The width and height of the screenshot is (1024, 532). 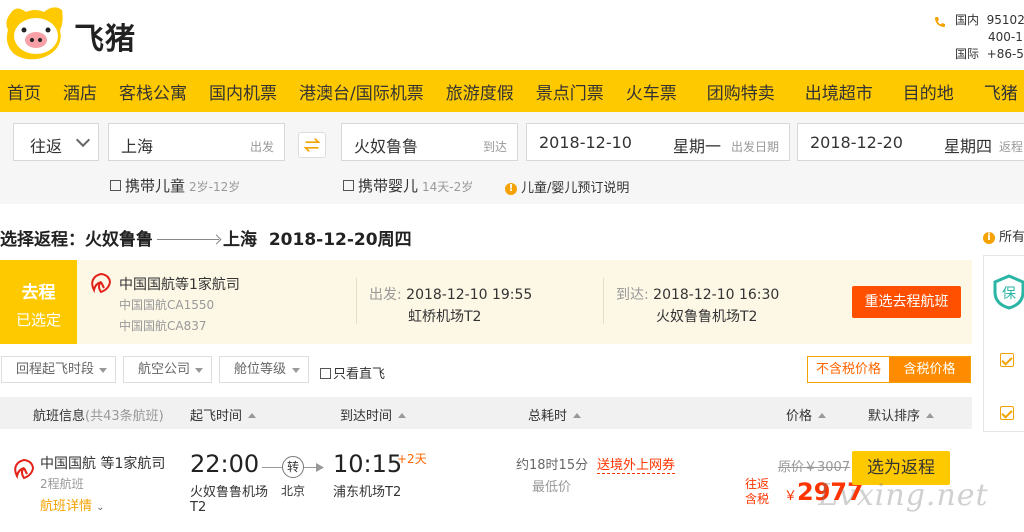 I want to click on depart-time-filter: 回程起飞时段, so click(x=58, y=369).